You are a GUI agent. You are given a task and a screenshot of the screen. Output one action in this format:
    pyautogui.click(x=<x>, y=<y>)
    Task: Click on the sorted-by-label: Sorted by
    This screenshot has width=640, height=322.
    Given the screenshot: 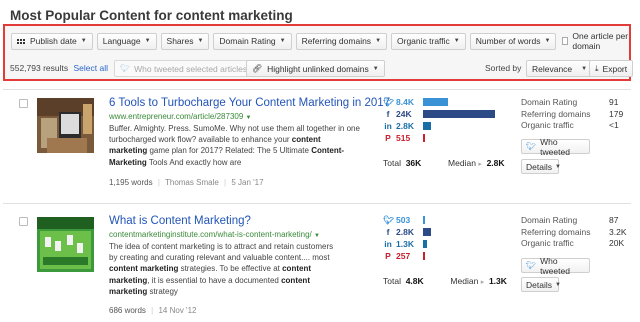 What is the action you would take?
    pyautogui.click(x=503, y=68)
    